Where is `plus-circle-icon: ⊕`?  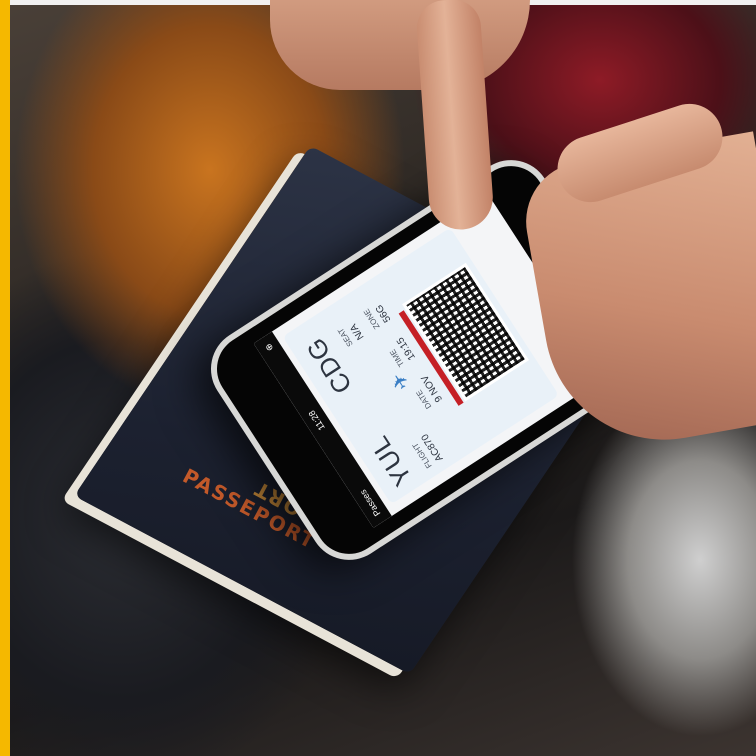 plus-circle-icon: ⊕ is located at coordinates (268, 347).